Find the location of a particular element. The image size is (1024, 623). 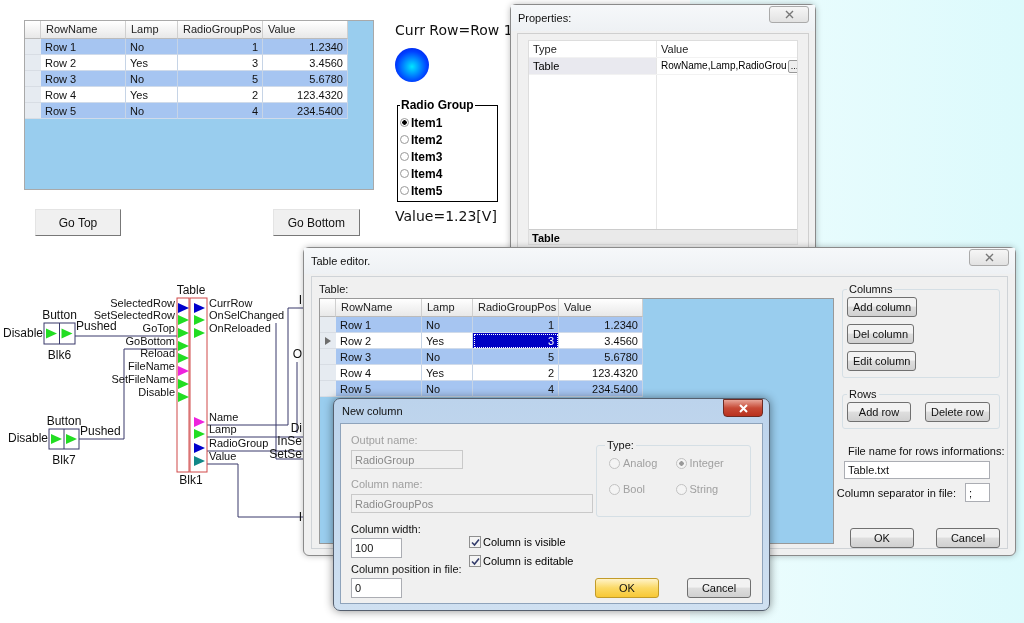

port-label: CurrRow is located at coordinates (231, 303).